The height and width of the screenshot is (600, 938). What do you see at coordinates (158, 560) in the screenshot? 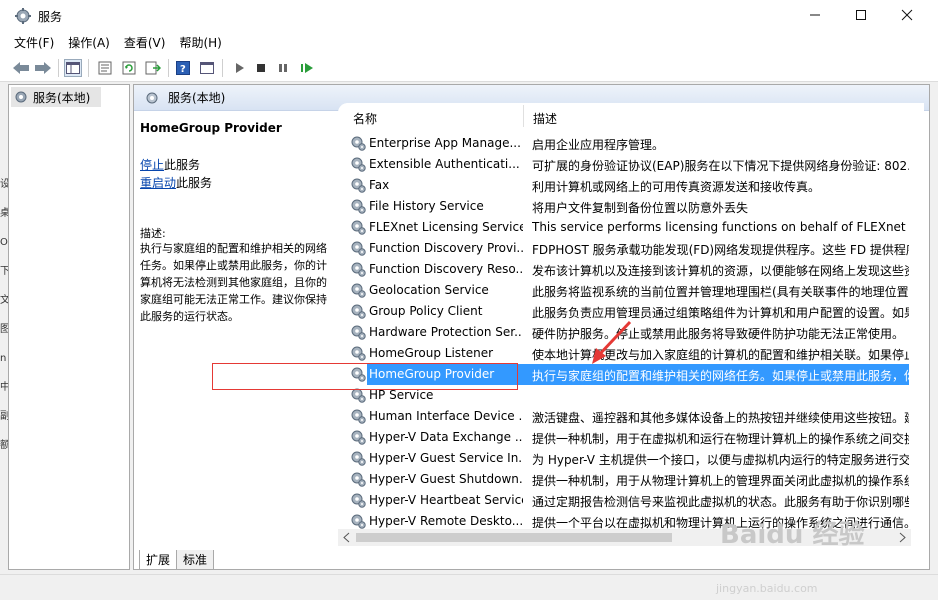
I see `tab-extended: 扩展` at bounding box center [158, 560].